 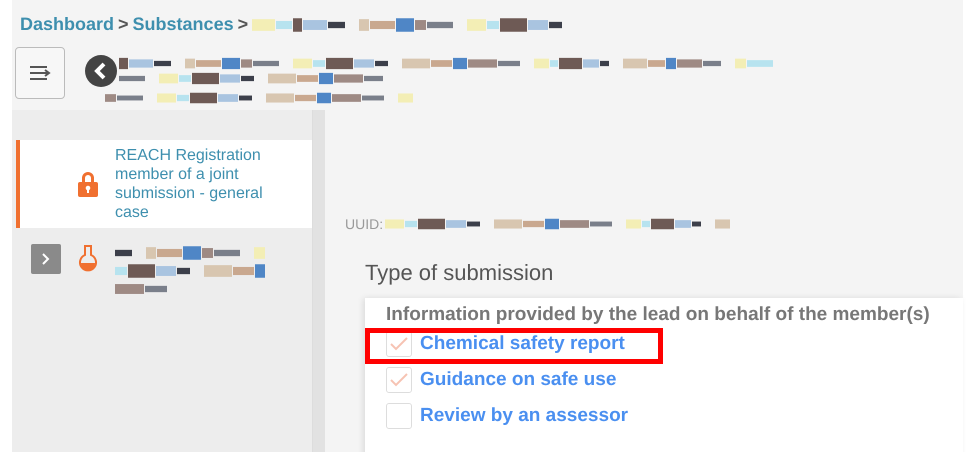 What do you see at coordinates (101, 71) in the screenshot?
I see `back-icon` at bounding box center [101, 71].